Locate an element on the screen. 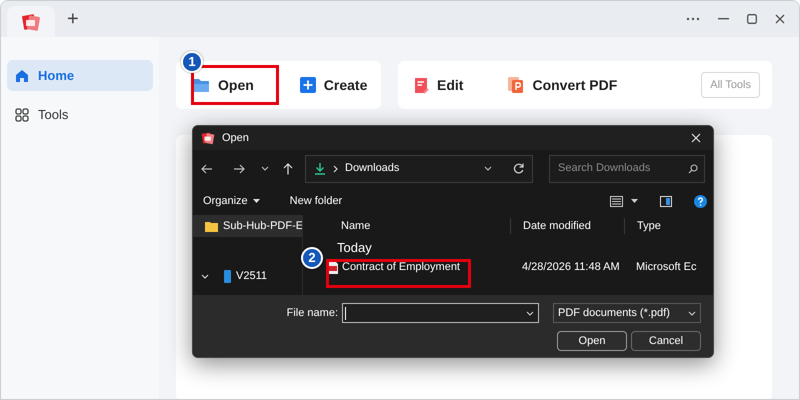 The image size is (800, 400). column-header: Name is located at coordinates (412, 226).